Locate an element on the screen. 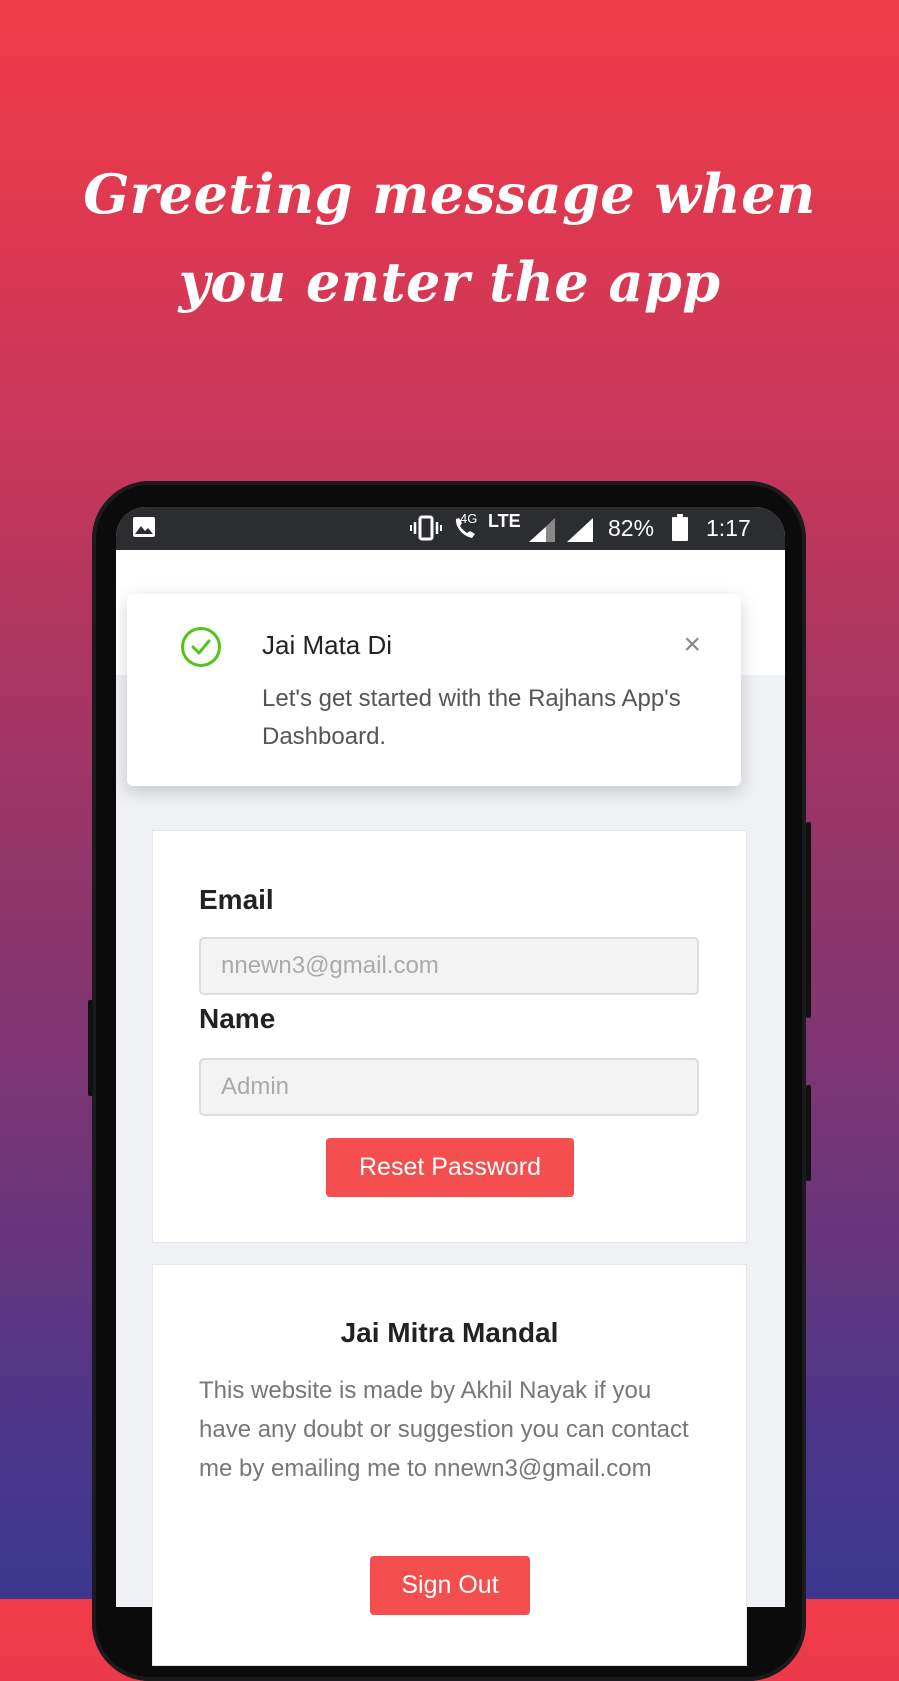  lte-label: LTE is located at coordinates (504, 521).